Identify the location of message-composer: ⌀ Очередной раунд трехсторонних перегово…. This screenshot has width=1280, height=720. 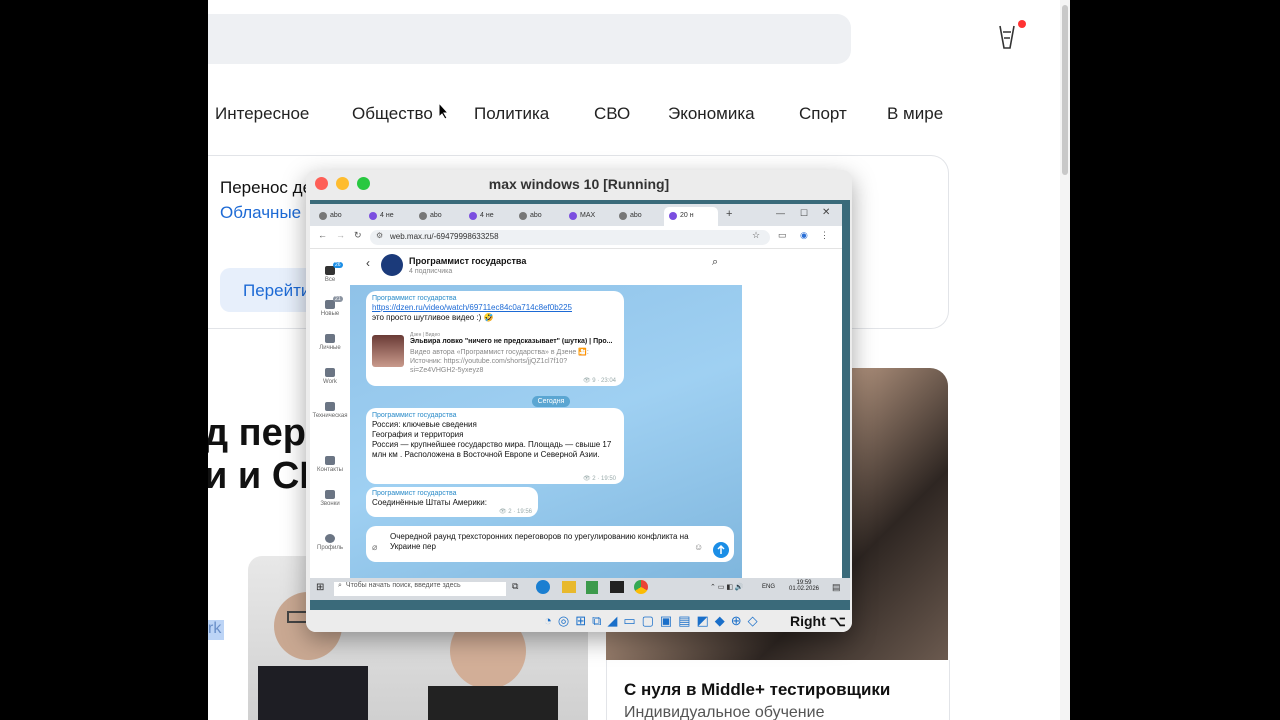
(550, 544).